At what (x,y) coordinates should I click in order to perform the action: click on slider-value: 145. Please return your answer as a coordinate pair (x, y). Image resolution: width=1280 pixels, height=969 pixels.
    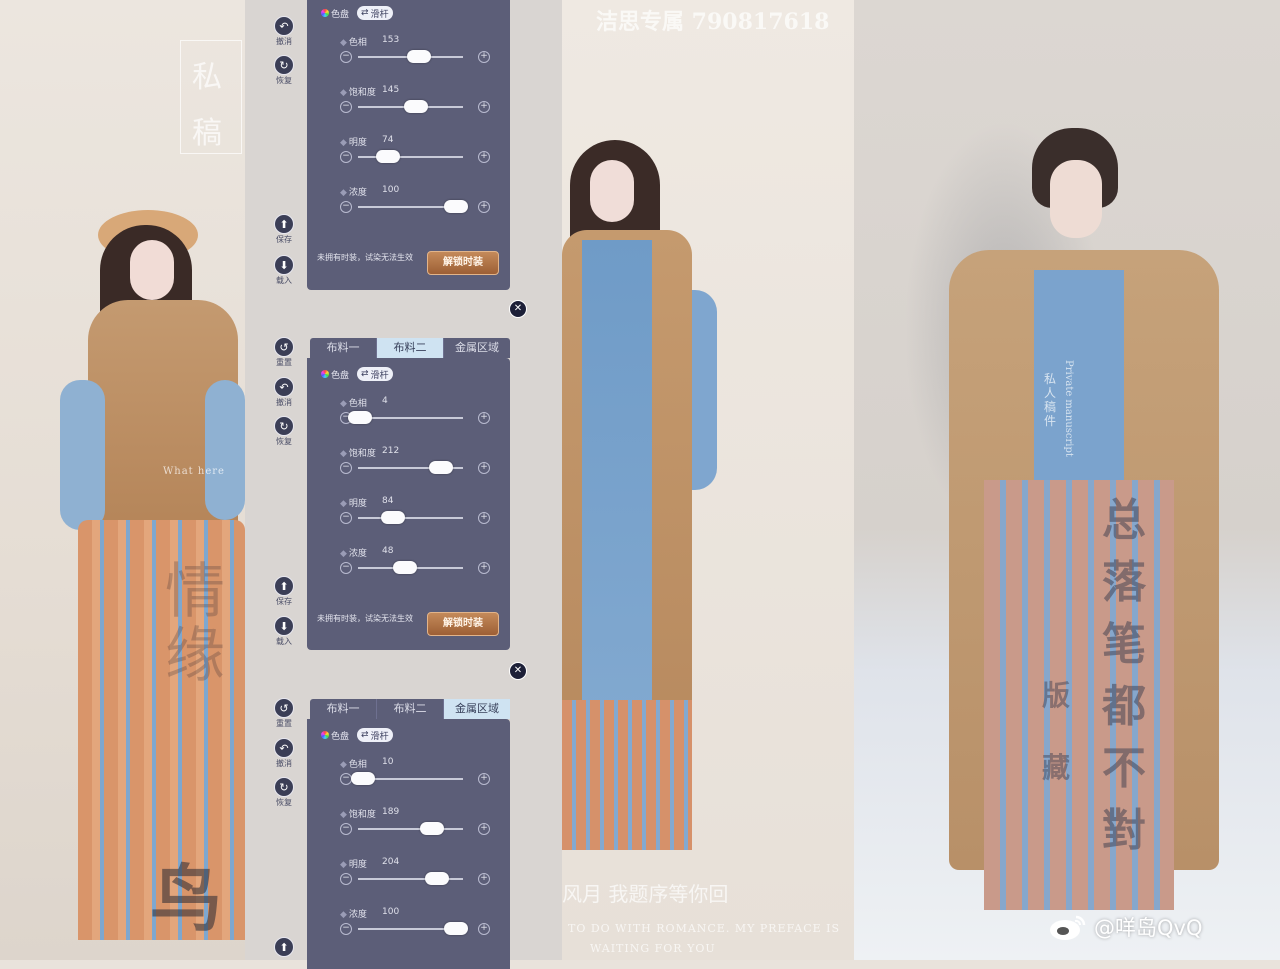
    Looking at the image, I should click on (391, 90).